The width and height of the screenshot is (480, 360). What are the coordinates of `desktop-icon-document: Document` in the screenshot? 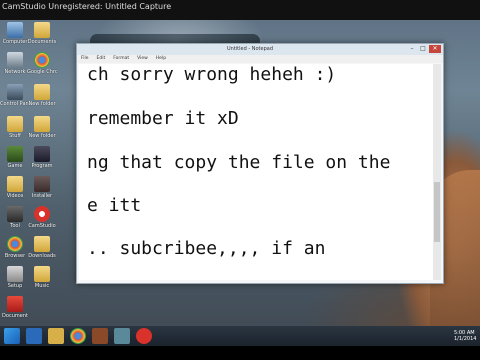 It's located at (15, 307).